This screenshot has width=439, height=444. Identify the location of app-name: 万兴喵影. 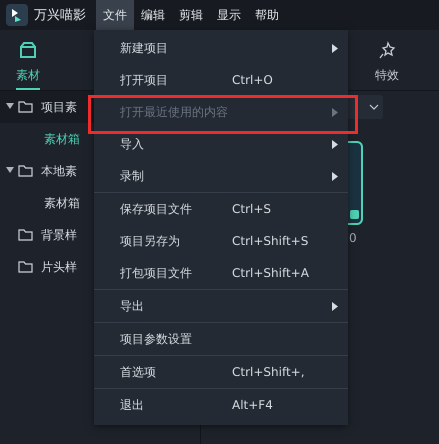
(60, 15).